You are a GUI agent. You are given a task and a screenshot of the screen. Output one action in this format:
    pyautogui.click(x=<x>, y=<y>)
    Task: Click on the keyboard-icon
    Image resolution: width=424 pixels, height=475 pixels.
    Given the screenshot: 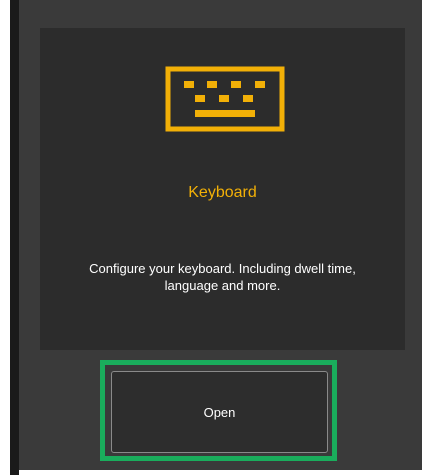 What is the action you would take?
    pyautogui.click(x=225, y=99)
    